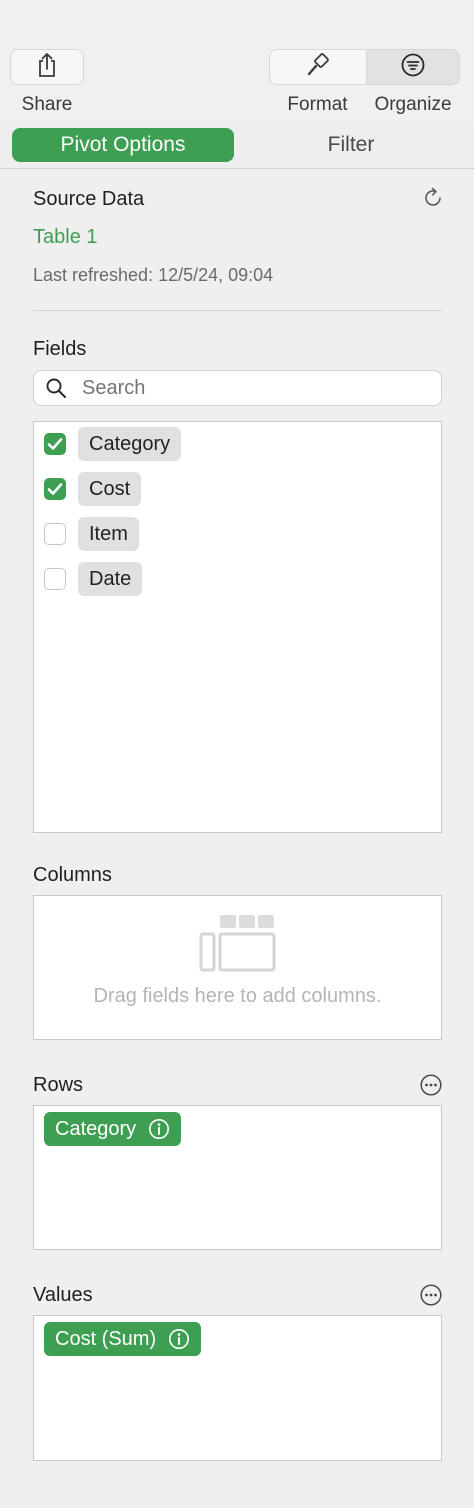  Describe the element at coordinates (55, 579) in the screenshot. I see `field-checkbox-date` at that location.